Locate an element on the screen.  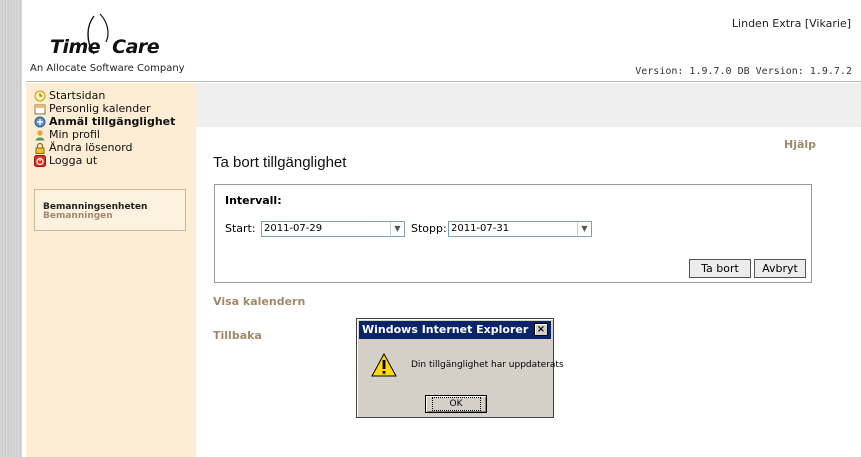
sidebar-item-min-profil: Min profil is located at coordinates (67, 134).